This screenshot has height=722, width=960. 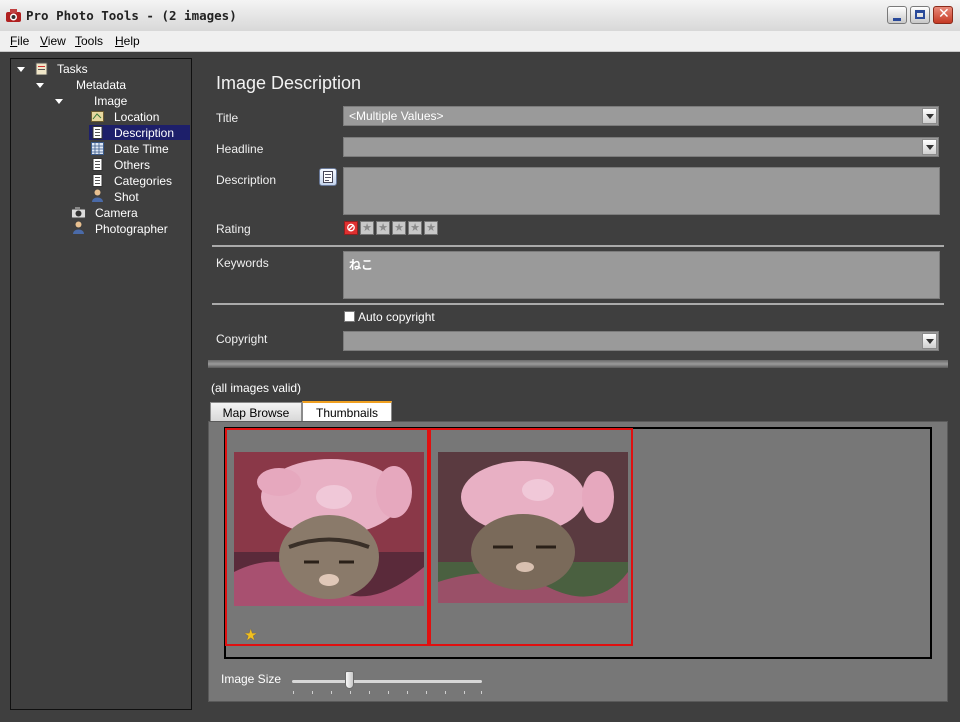 What do you see at coordinates (127, 41) in the screenshot?
I see `menu-help: Help` at bounding box center [127, 41].